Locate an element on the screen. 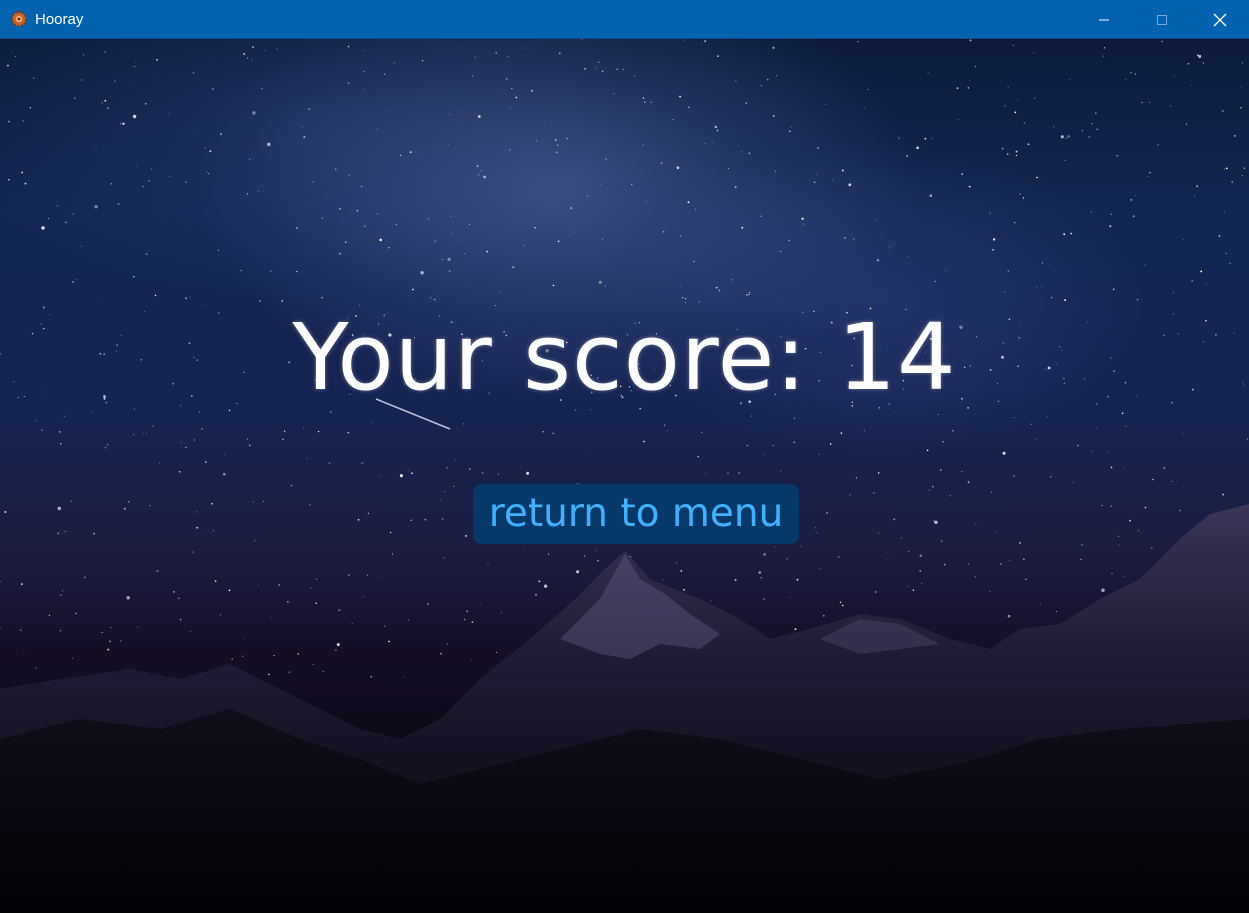  caption-buttons is located at coordinates (1162, 19).